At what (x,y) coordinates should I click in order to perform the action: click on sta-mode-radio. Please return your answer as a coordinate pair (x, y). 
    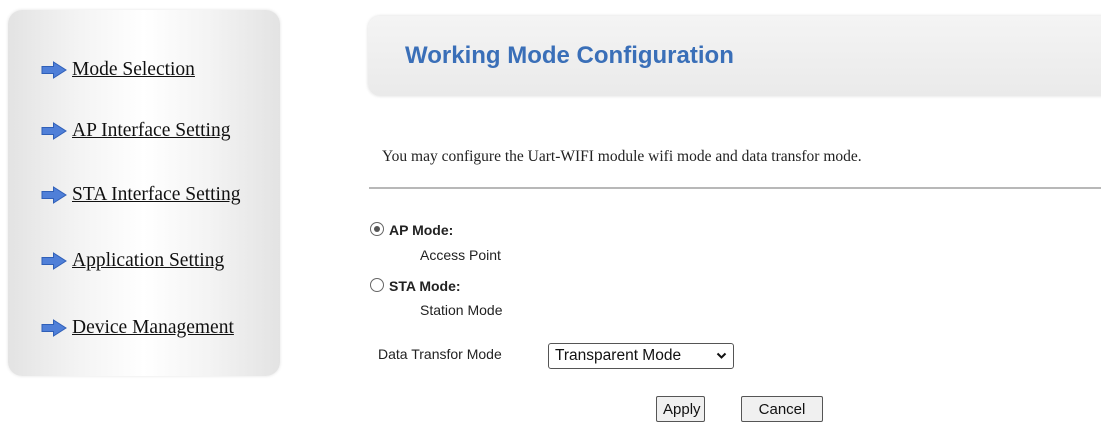
    Looking at the image, I should click on (377, 285).